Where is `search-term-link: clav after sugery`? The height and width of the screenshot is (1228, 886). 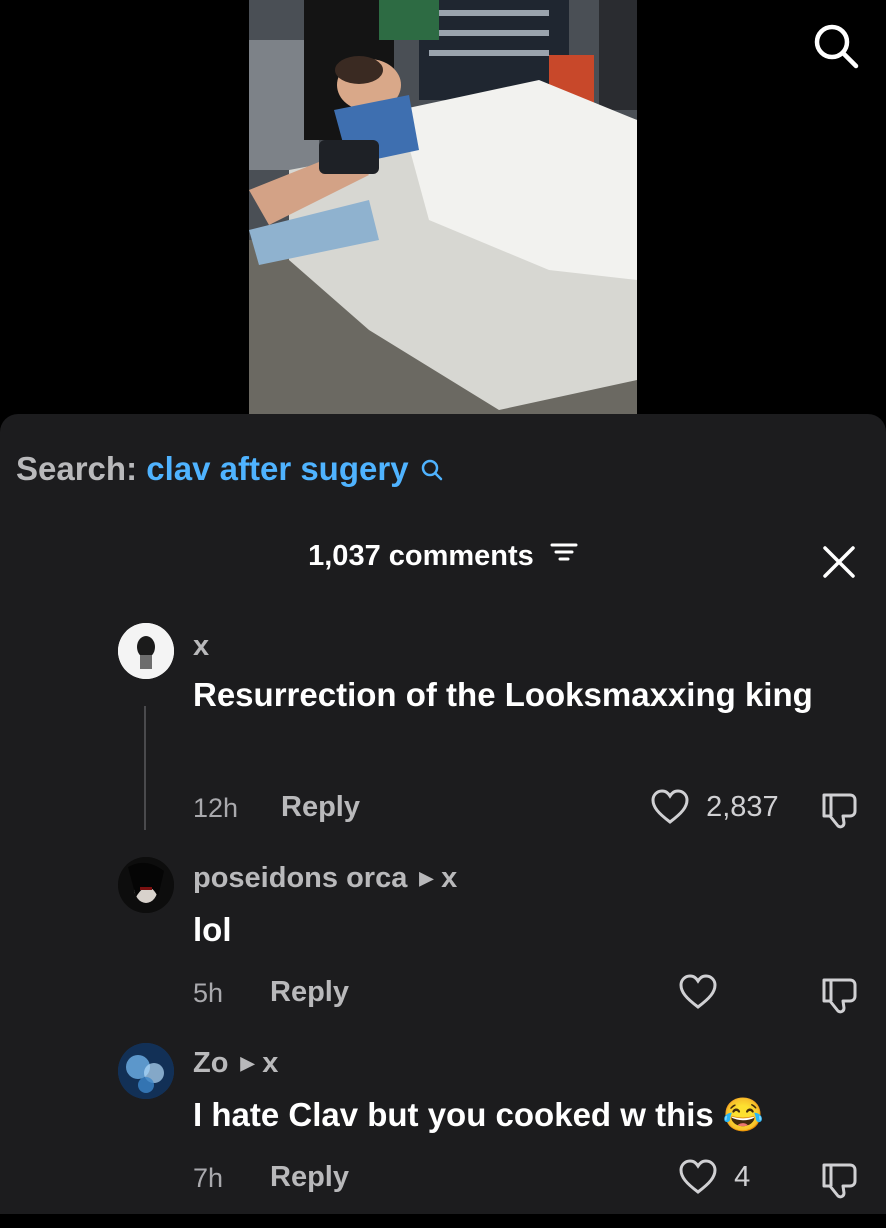 search-term-link: clav after sugery is located at coordinates (277, 468).